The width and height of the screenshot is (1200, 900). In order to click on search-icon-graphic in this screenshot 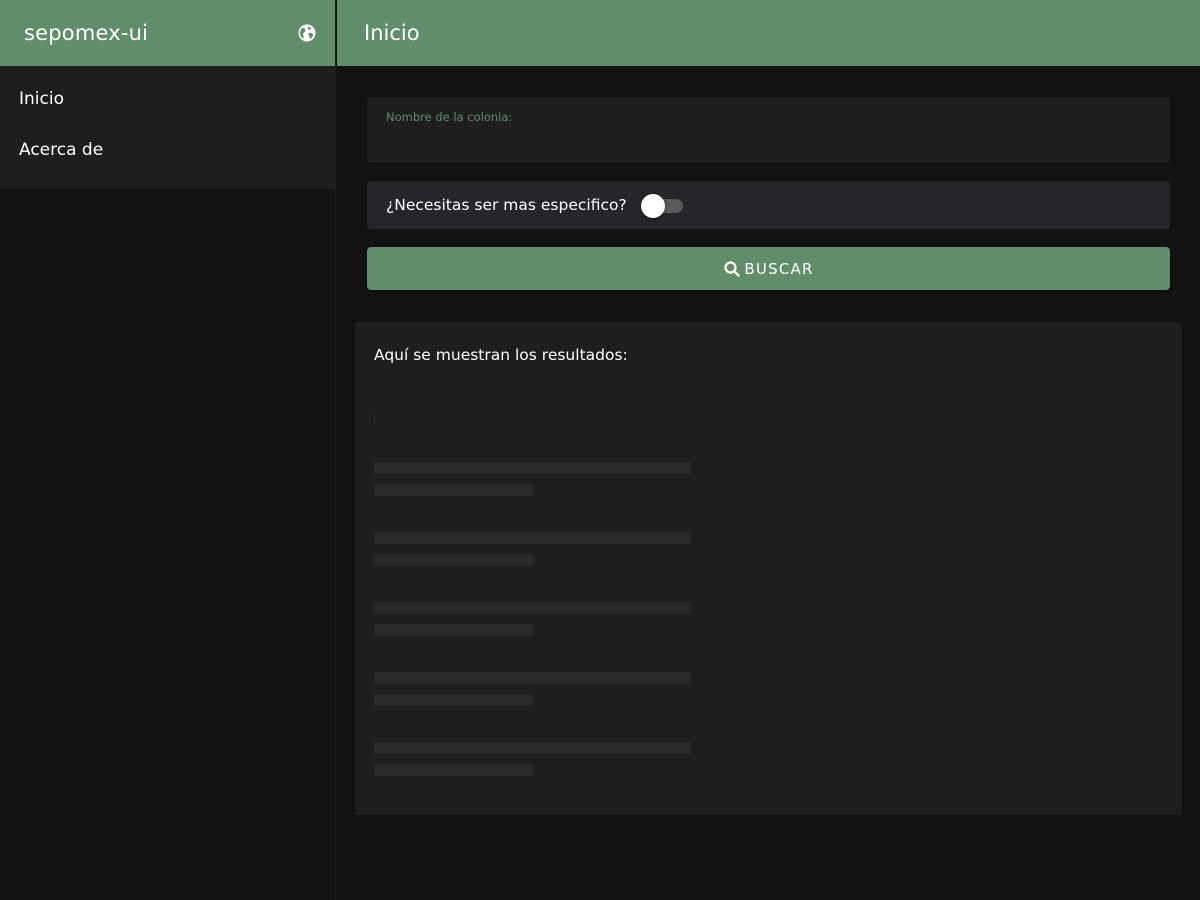, I will do `click(732, 268)`.